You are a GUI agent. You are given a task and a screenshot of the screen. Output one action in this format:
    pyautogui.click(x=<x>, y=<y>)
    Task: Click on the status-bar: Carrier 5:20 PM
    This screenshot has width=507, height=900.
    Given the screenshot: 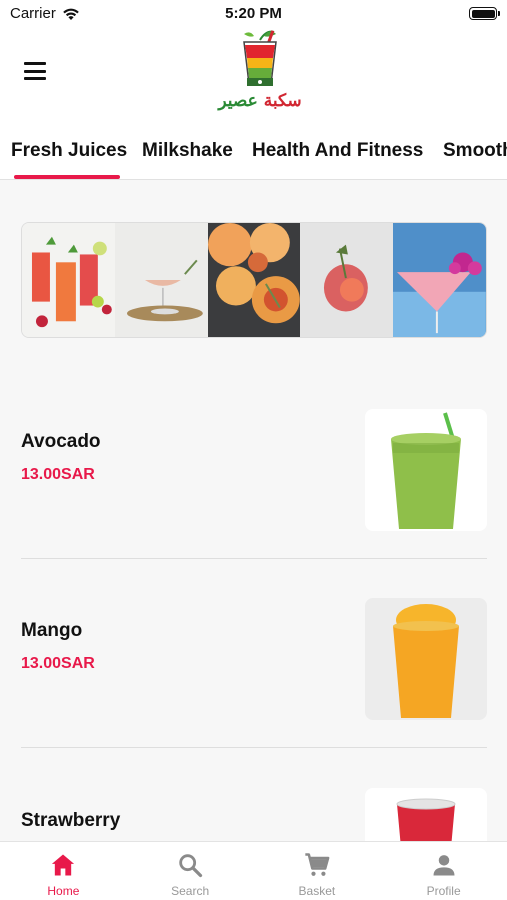 What is the action you would take?
    pyautogui.click(x=253, y=14)
    